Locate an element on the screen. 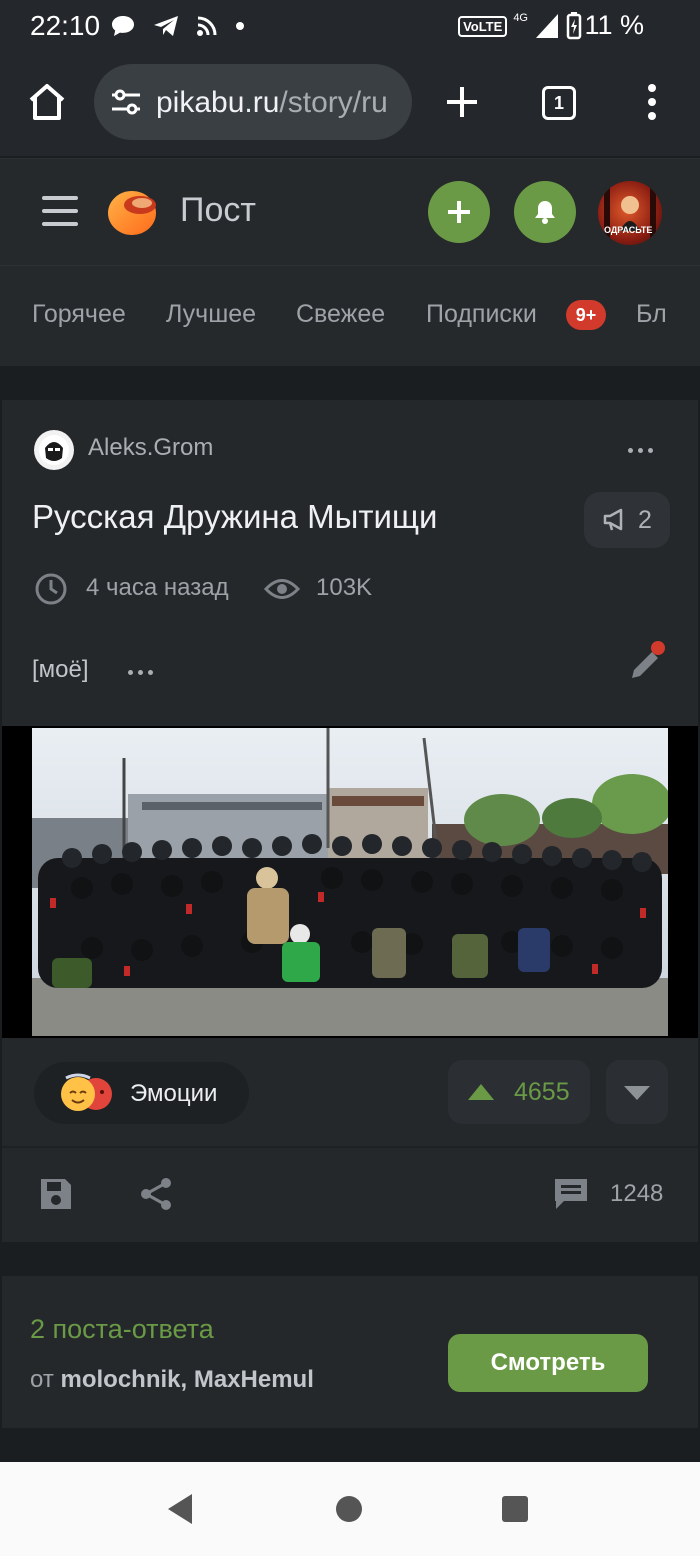 Image resolution: width=700 pixels, height=1556 pixels. post-menu-button is located at coordinates (640, 450).